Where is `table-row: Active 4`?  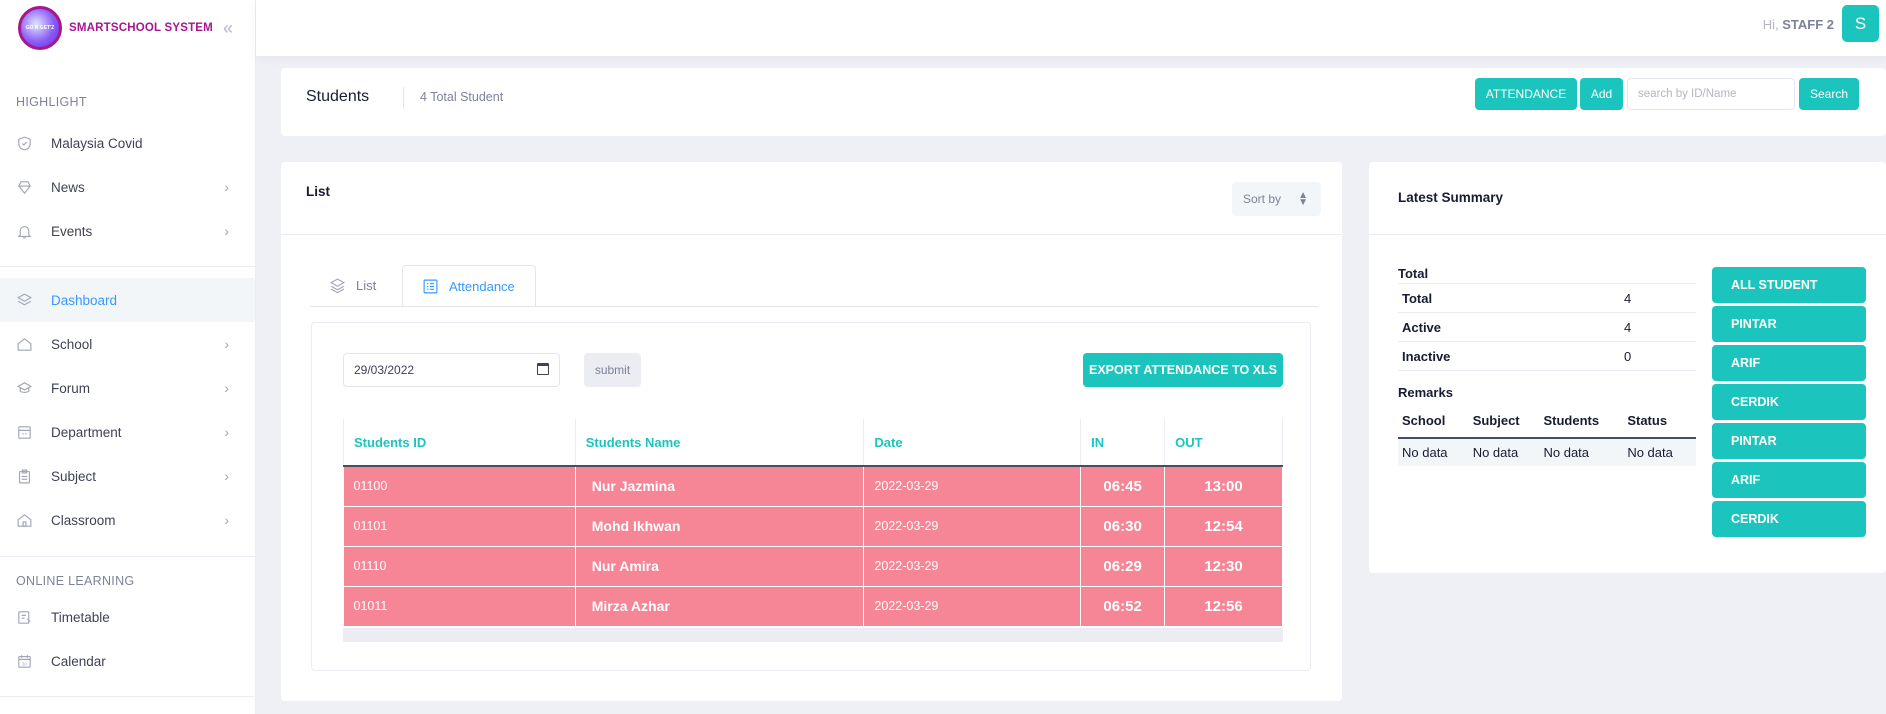 table-row: Active 4 is located at coordinates (1547, 327).